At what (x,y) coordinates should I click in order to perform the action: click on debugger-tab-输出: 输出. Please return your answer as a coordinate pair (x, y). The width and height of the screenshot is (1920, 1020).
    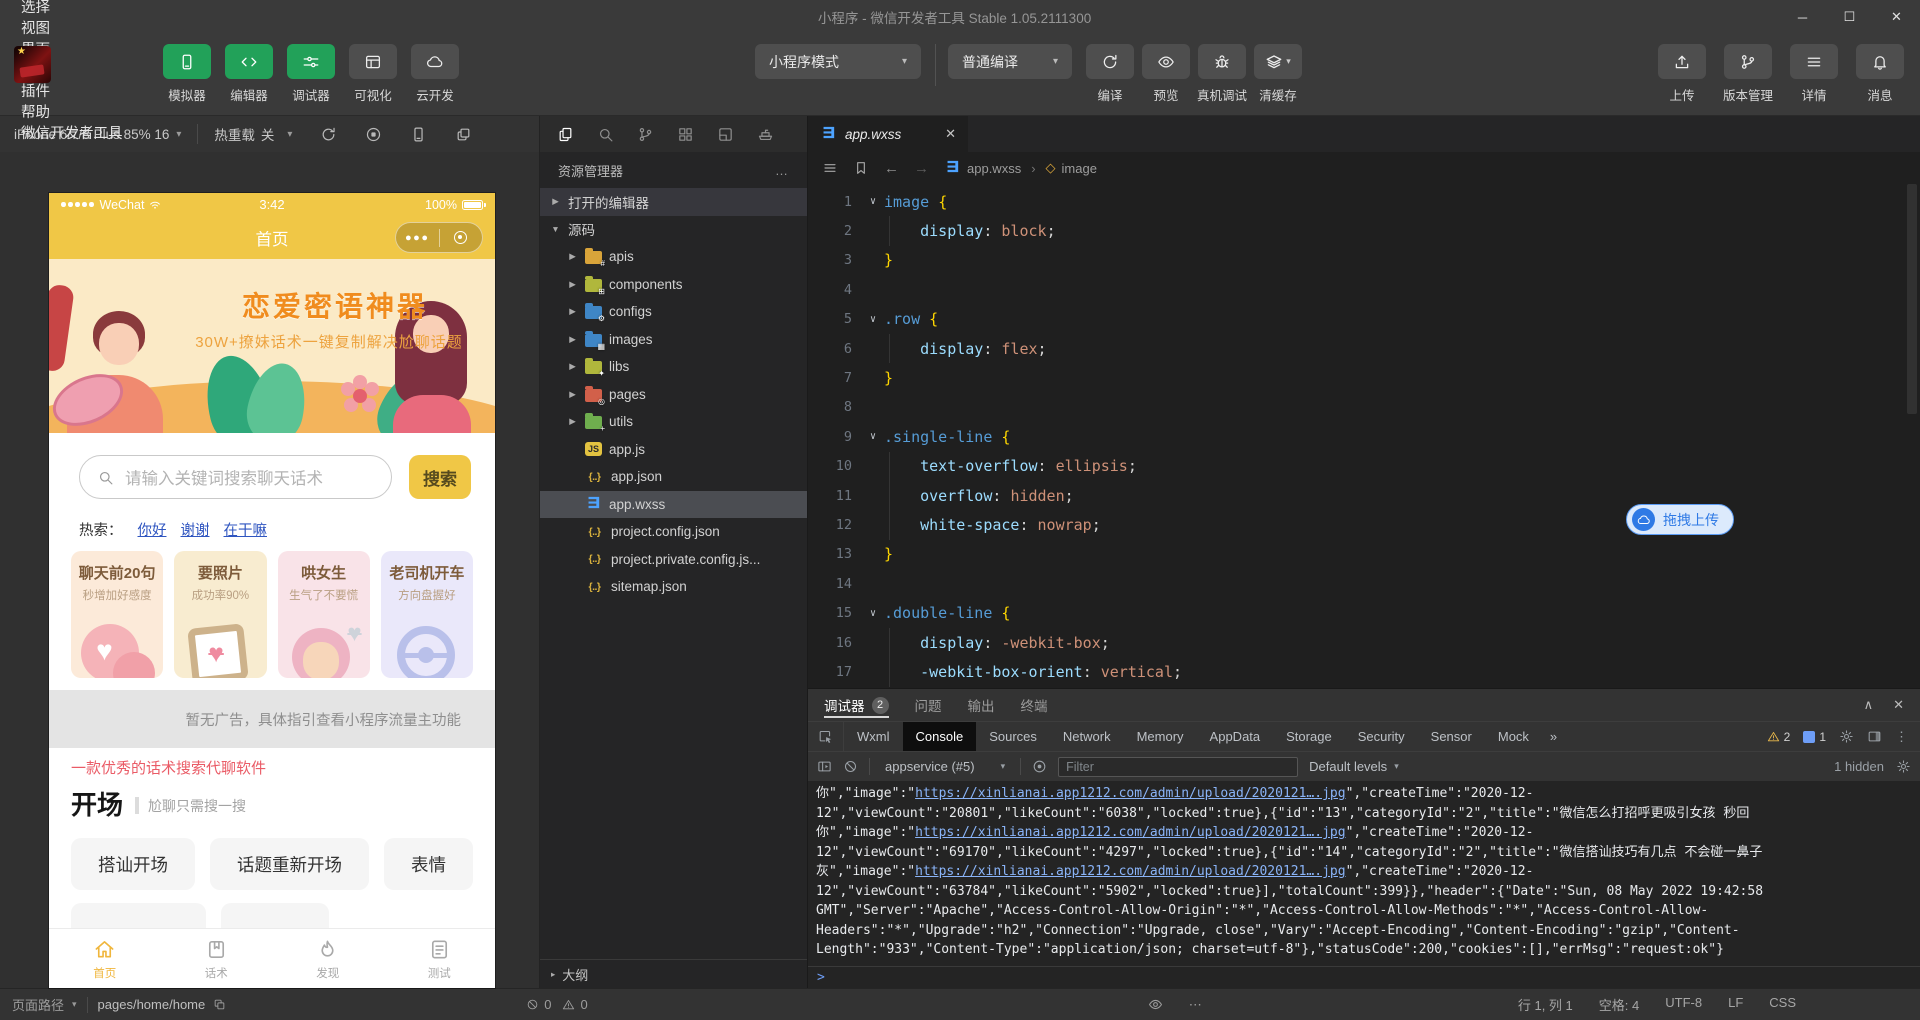
    Looking at the image, I should click on (981, 705).